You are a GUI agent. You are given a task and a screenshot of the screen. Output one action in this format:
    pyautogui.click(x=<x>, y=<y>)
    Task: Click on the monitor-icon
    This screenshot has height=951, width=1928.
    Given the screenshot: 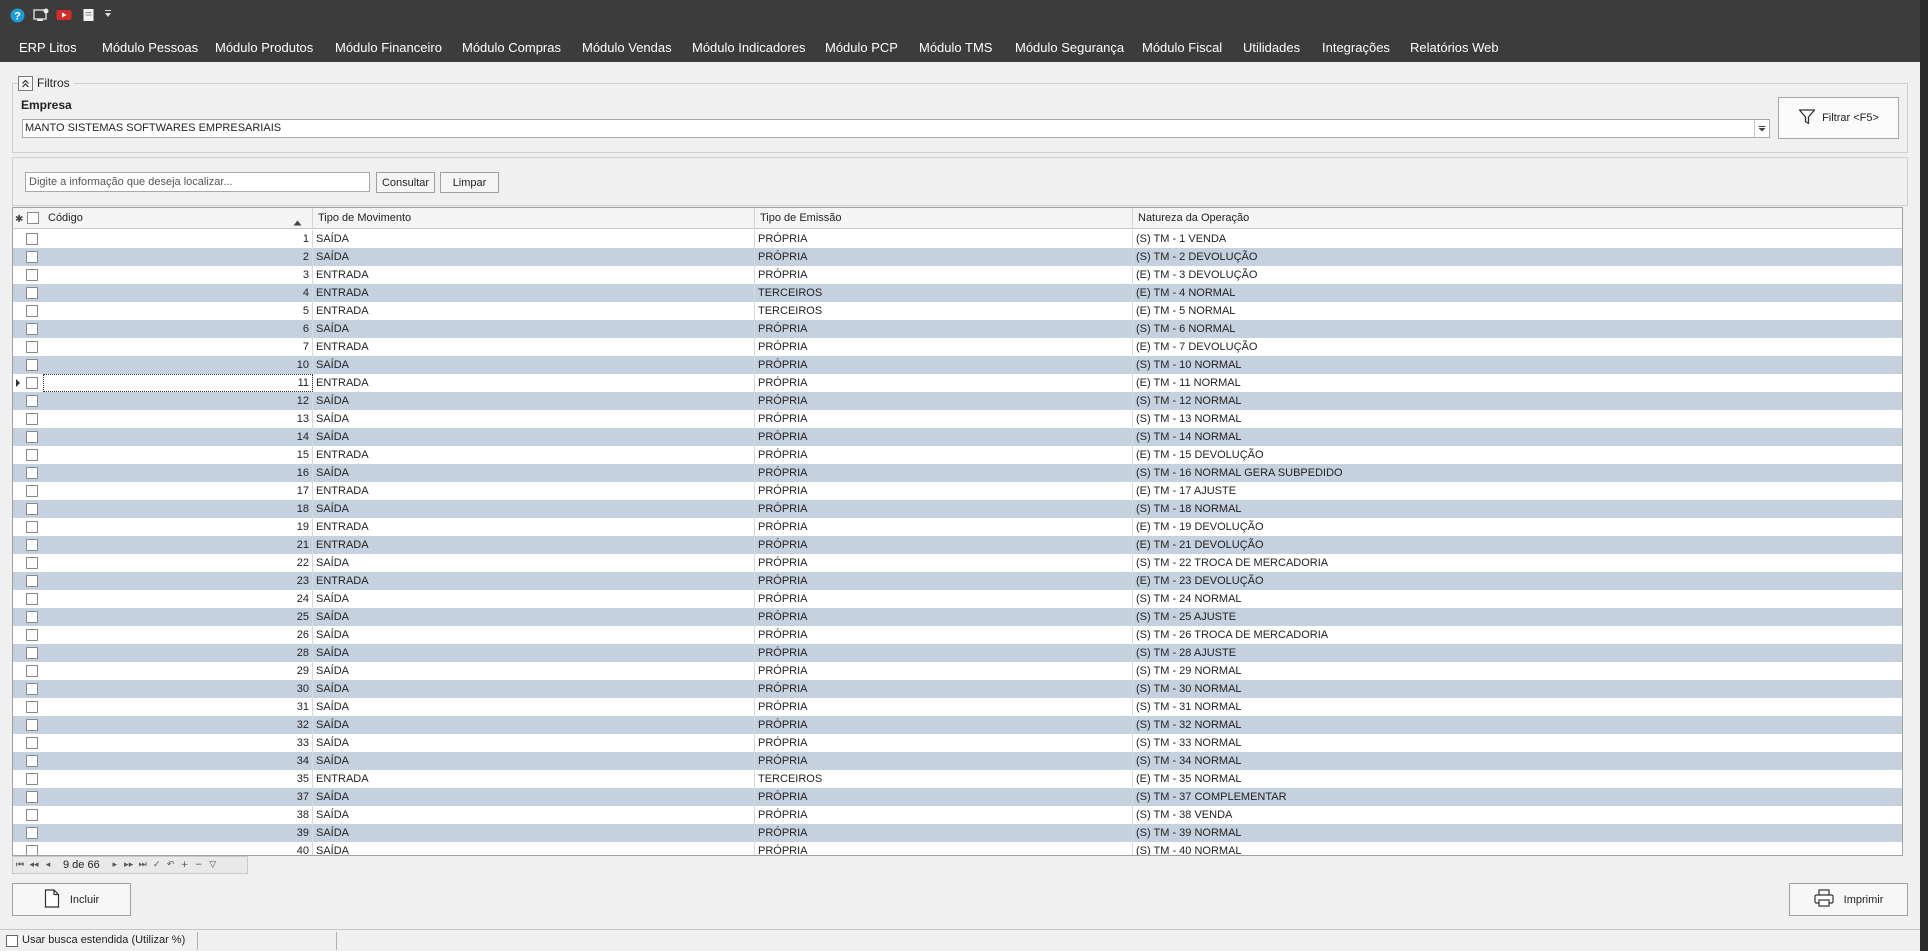 What is the action you would take?
    pyautogui.click(x=41, y=15)
    